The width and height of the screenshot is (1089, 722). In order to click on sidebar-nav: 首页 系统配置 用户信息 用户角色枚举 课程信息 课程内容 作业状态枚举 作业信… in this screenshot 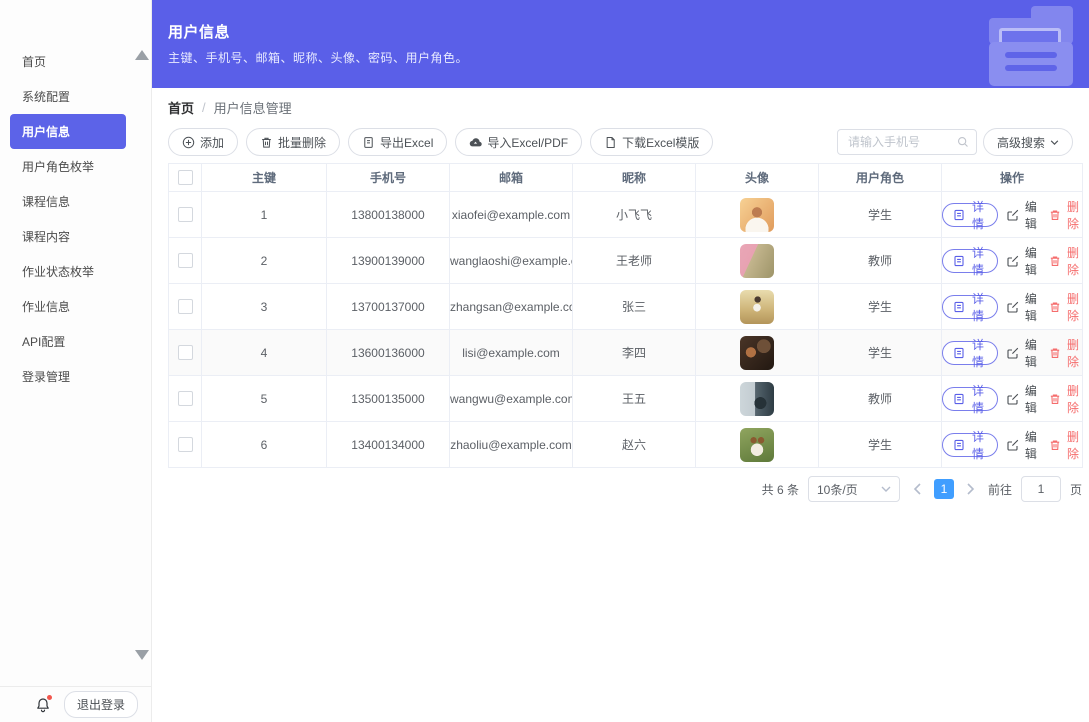, I will do `click(75, 219)`.